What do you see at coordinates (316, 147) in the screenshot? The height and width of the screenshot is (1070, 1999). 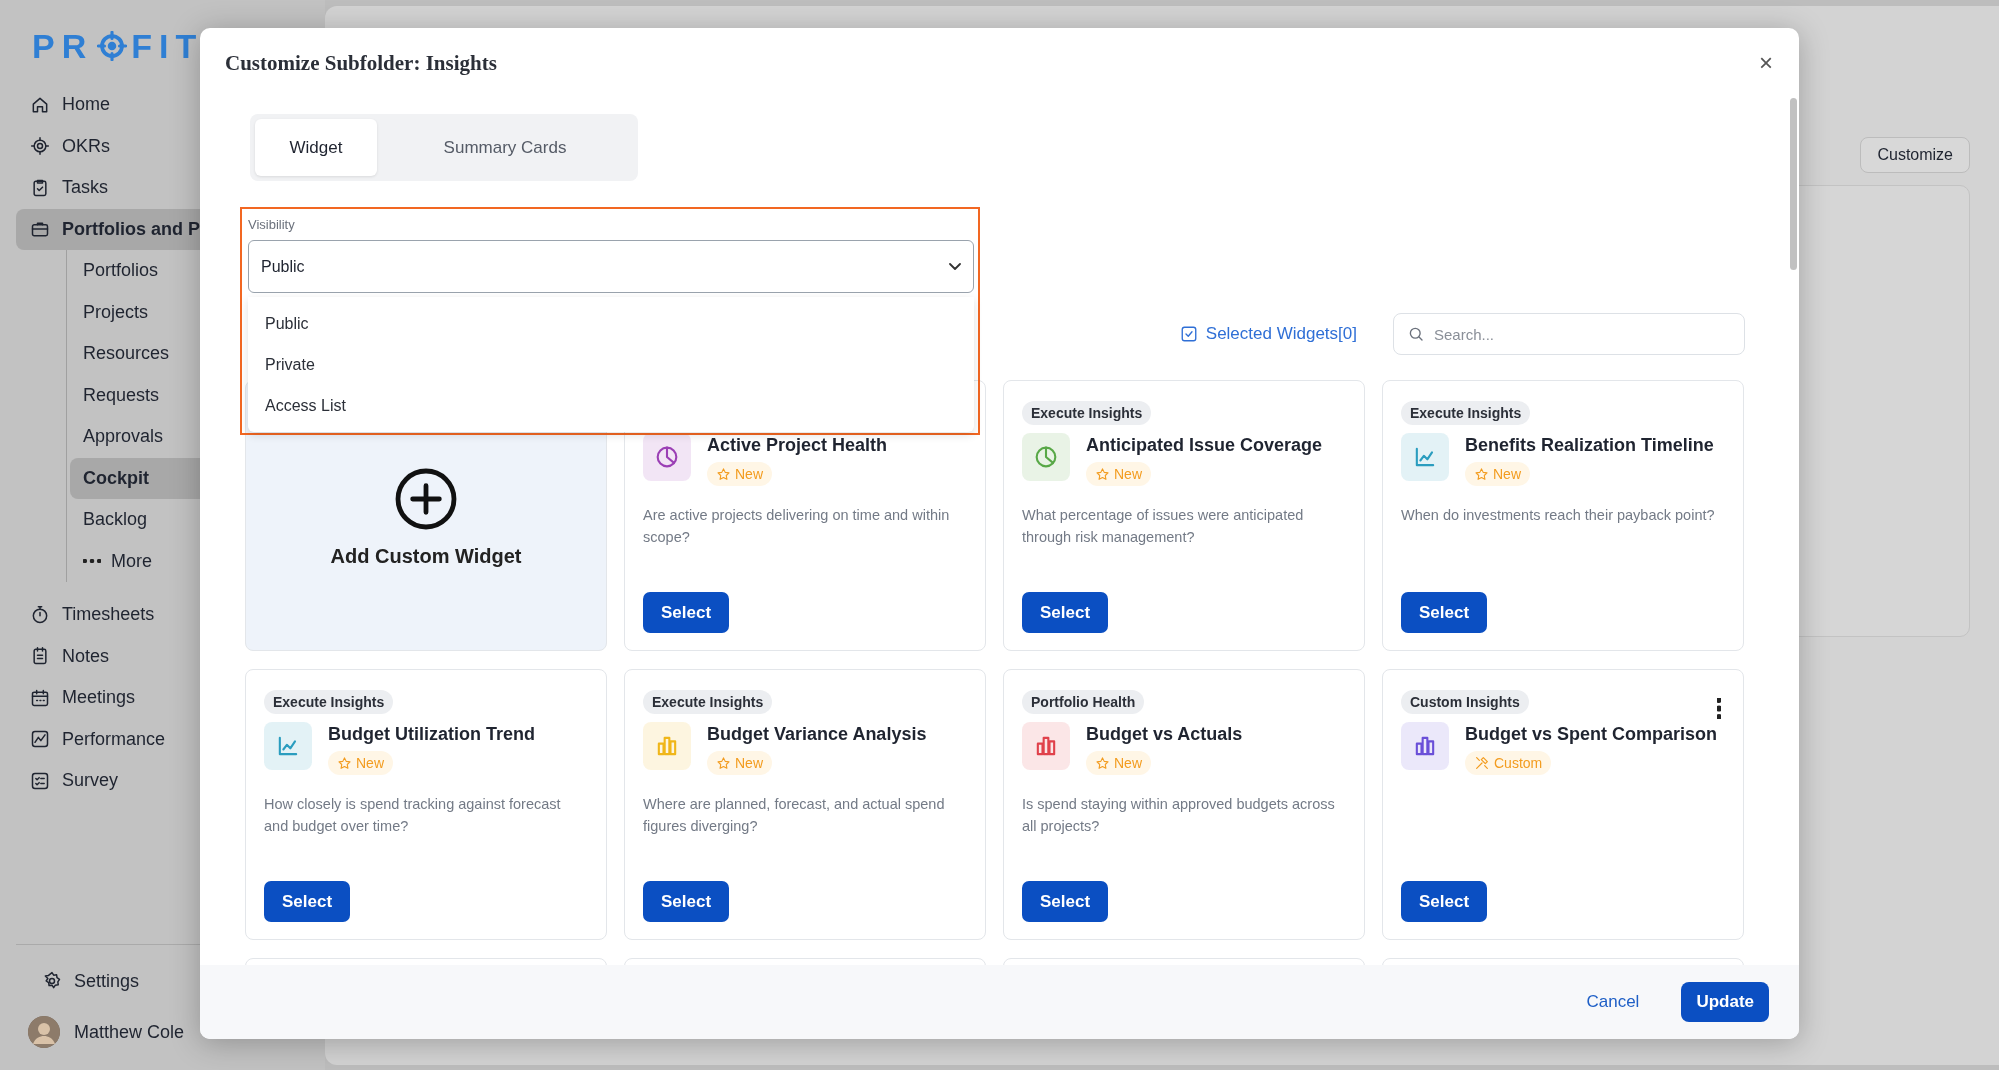 I see `tab: Widget` at bounding box center [316, 147].